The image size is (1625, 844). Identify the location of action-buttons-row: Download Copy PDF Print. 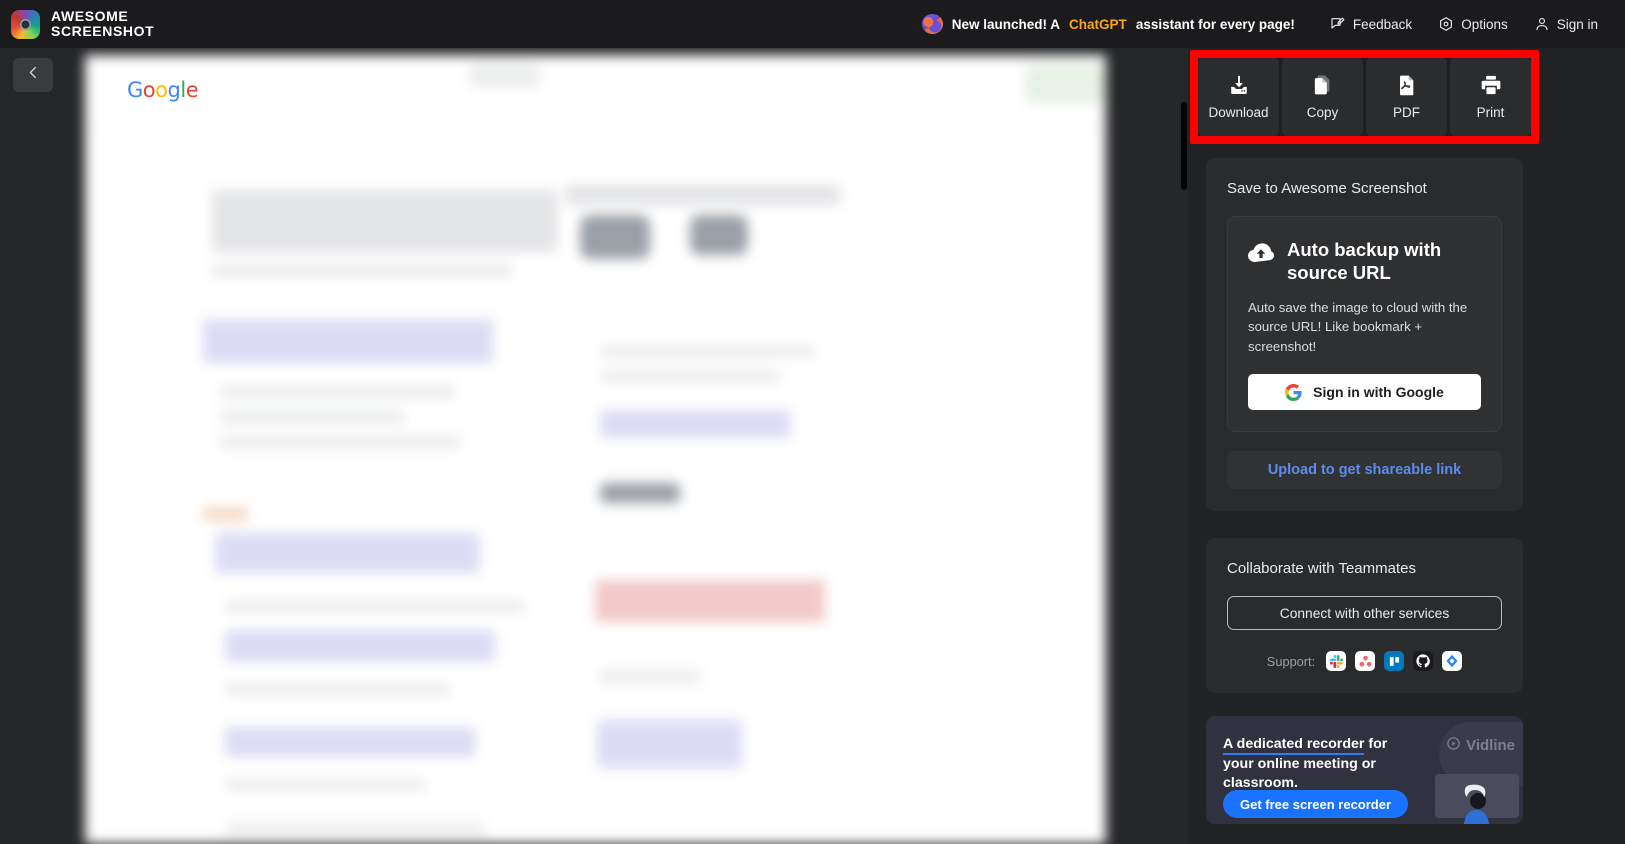
(1364, 97).